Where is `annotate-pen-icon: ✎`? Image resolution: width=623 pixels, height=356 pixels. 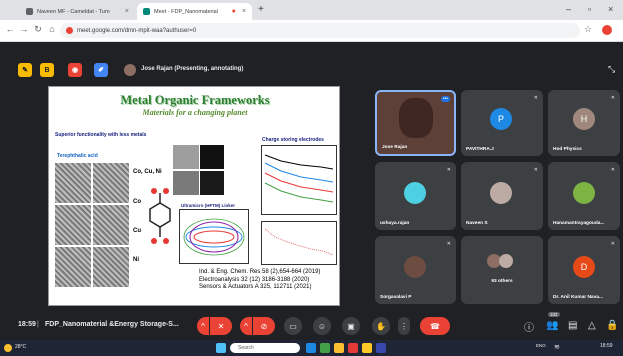
annotate-pen-icon: ✎ is located at coordinates (25, 70).